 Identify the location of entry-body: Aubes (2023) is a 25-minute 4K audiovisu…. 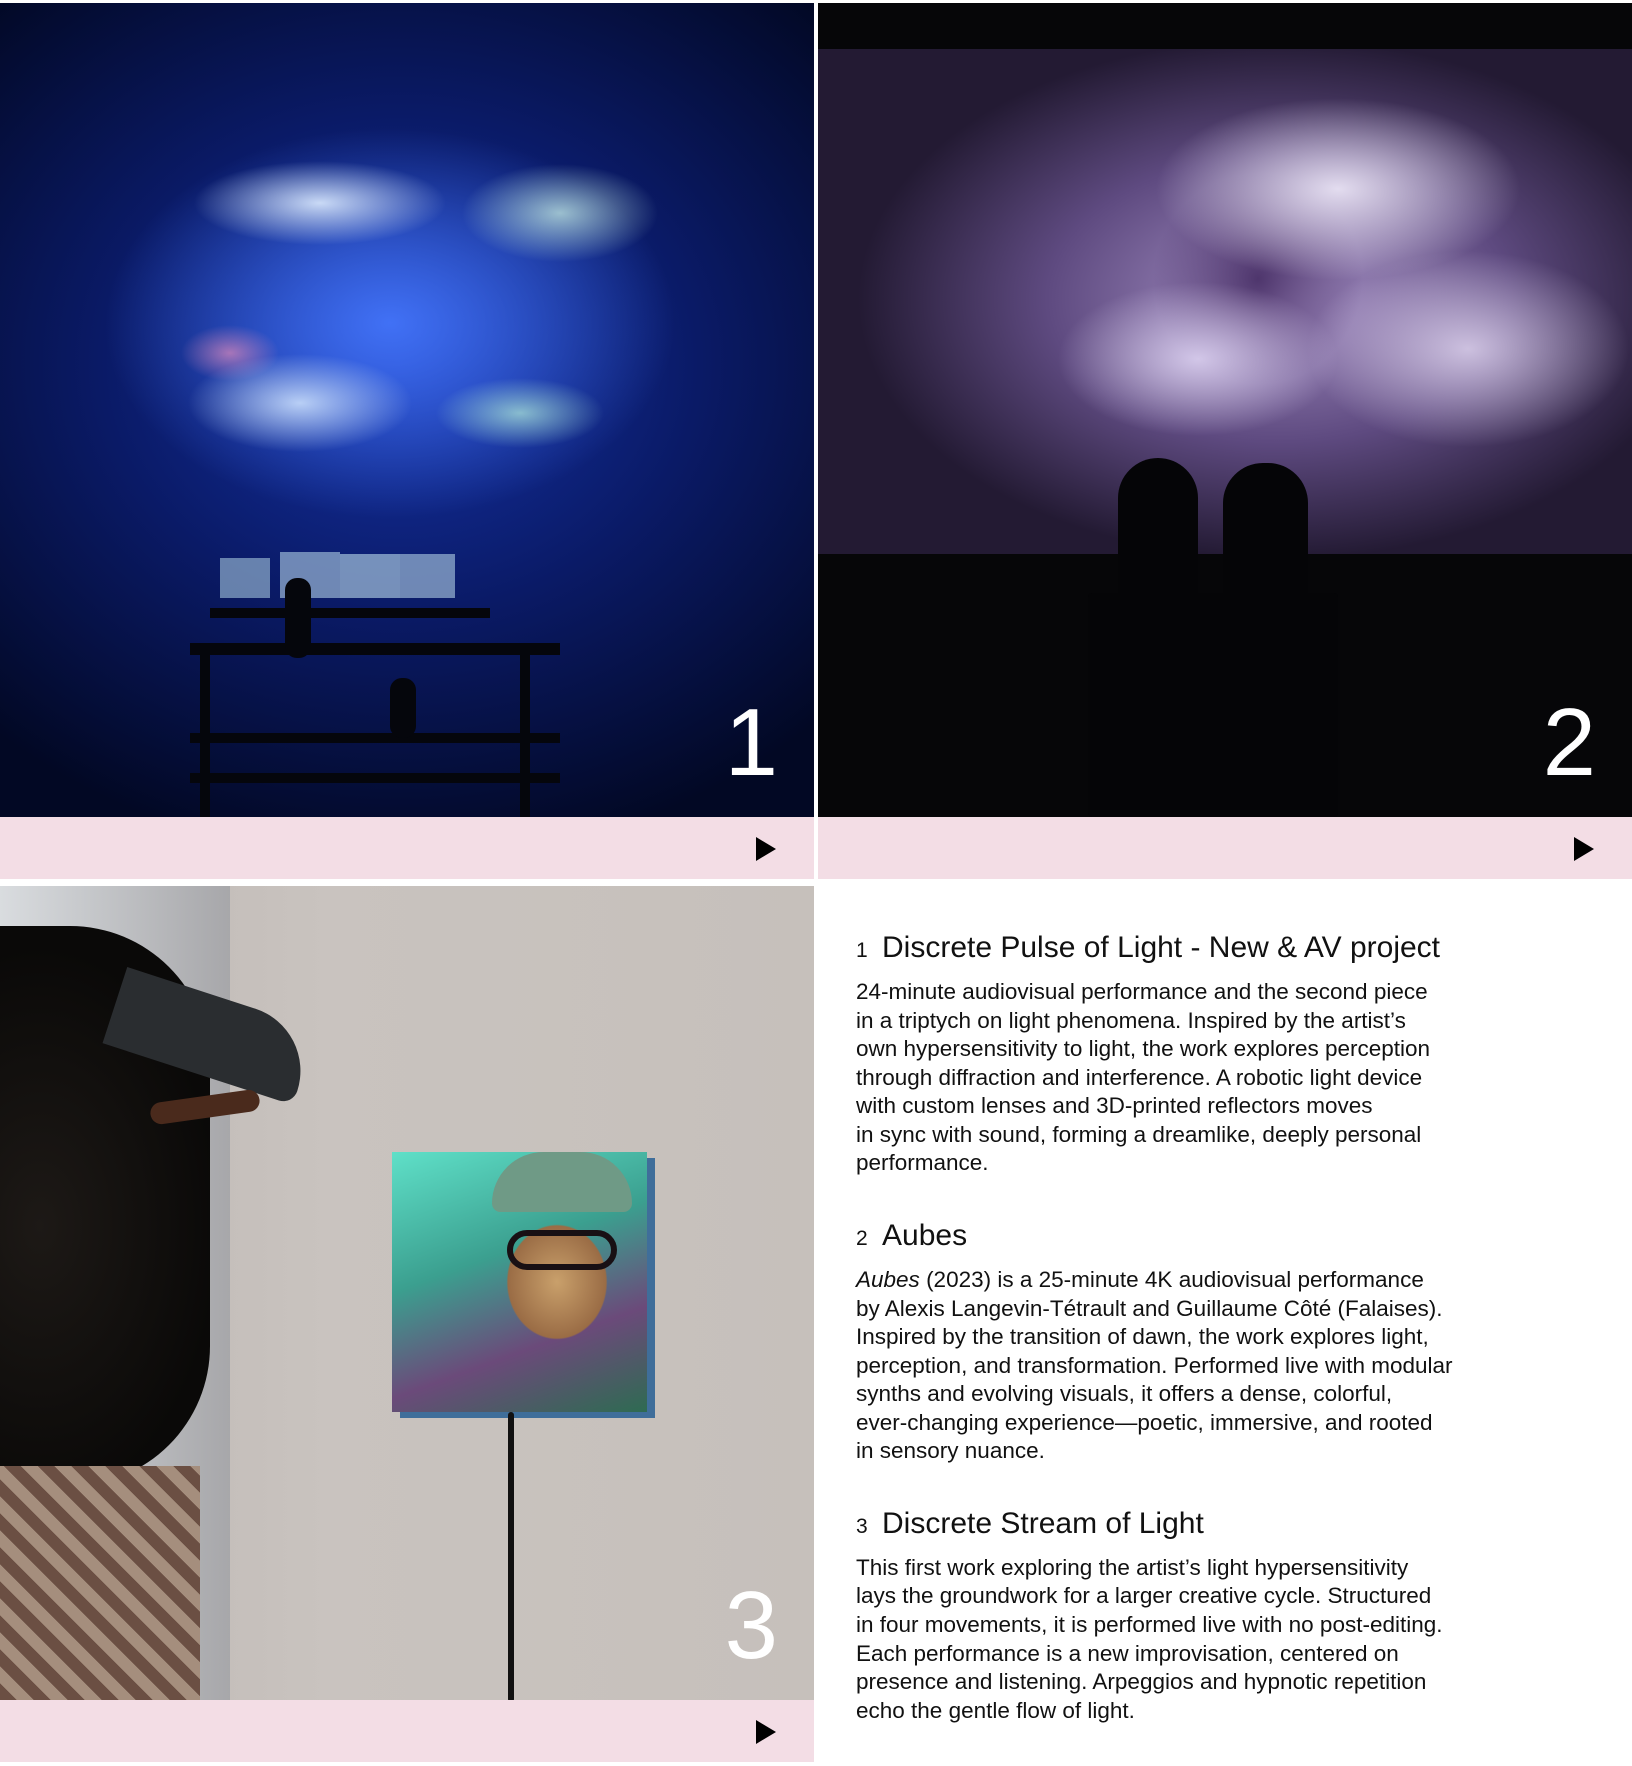
(1206, 1366).